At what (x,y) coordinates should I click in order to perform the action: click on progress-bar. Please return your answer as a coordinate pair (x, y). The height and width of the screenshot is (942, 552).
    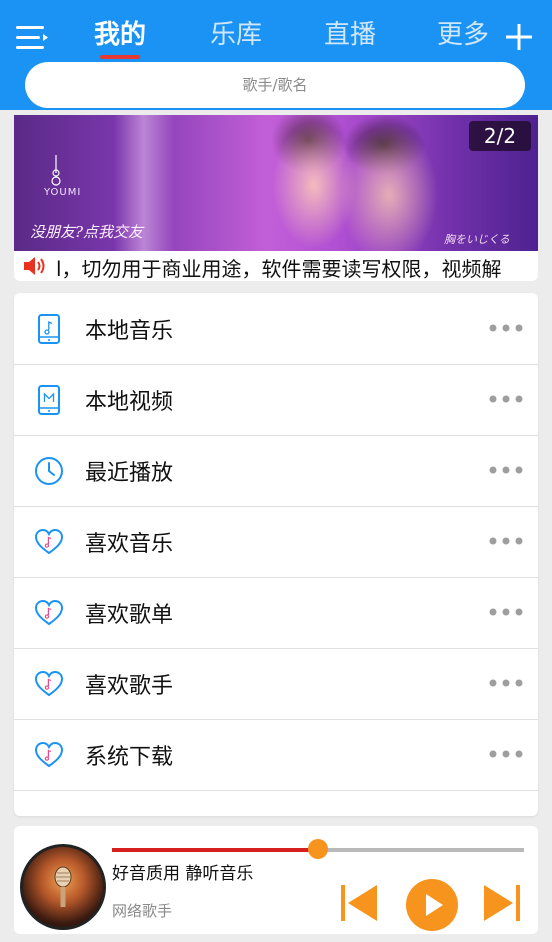
    Looking at the image, I should click on (318, 849).